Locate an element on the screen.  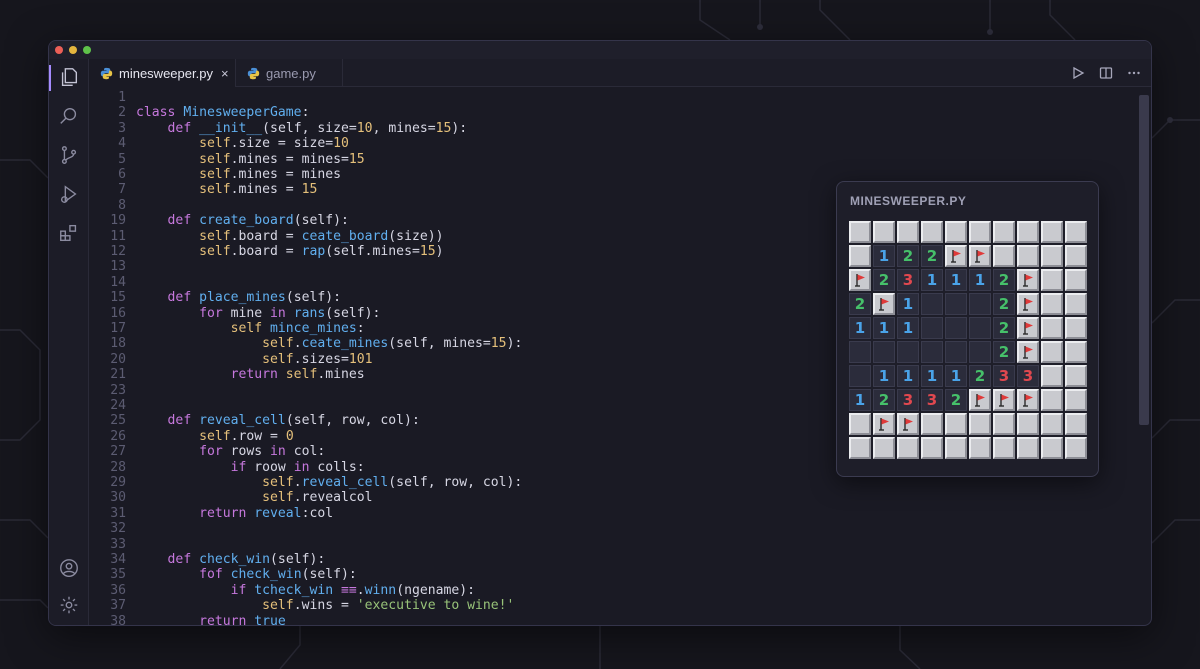
code-line: 11 self.board = ceate_board(size)) is located at coordinates (266, 236).